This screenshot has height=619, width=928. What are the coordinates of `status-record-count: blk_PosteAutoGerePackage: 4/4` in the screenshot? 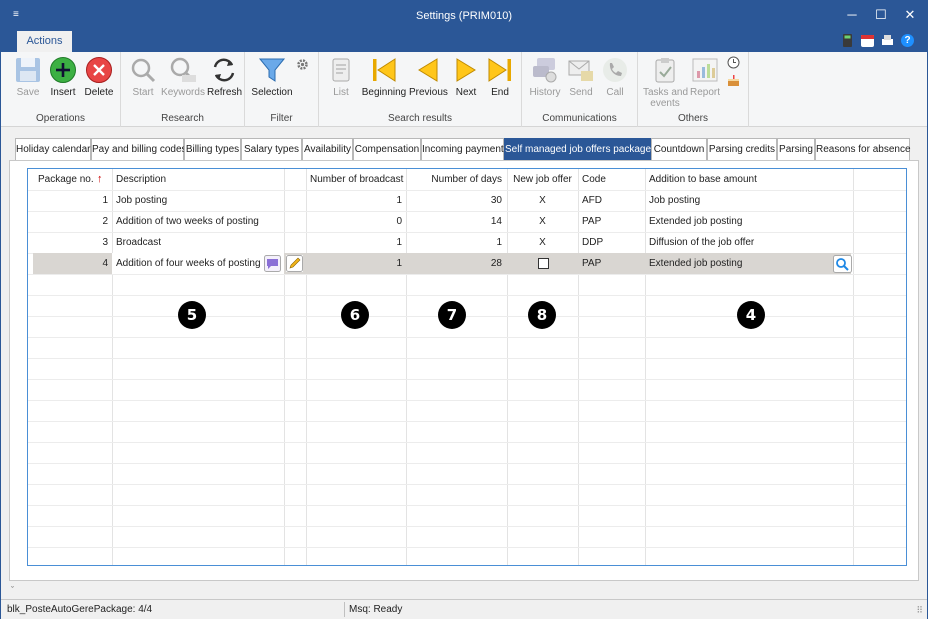 It's located at (80, 609).